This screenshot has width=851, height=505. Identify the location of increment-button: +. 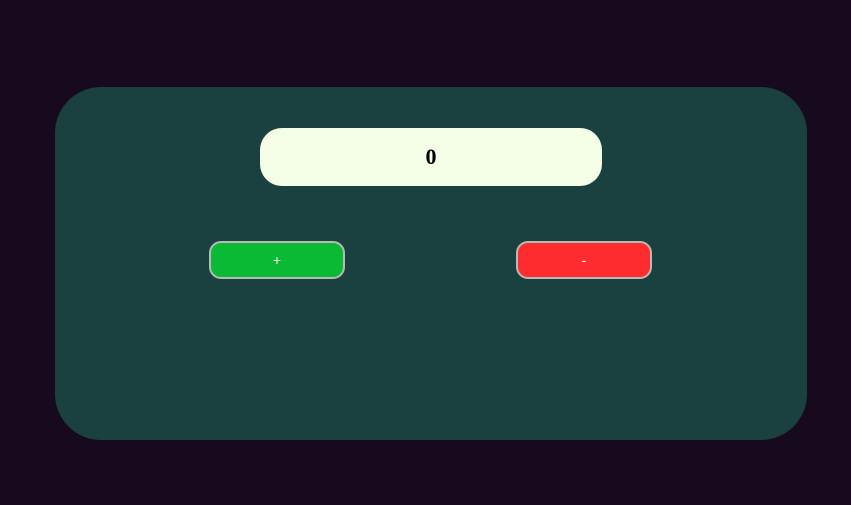
(277, 260).